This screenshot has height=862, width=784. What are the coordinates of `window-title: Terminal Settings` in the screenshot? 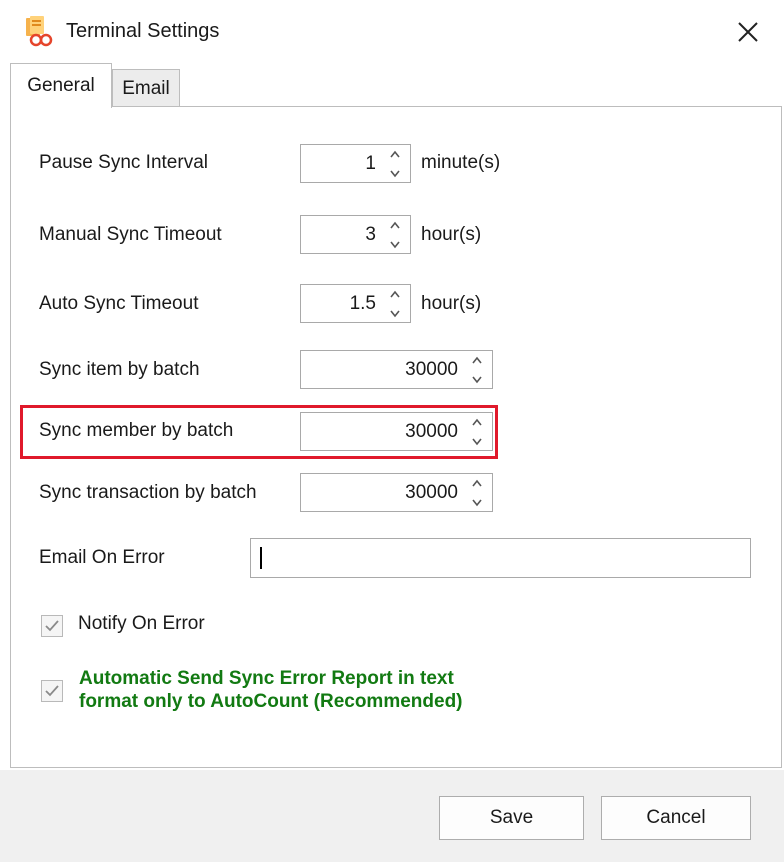 It's located at (143, 31).